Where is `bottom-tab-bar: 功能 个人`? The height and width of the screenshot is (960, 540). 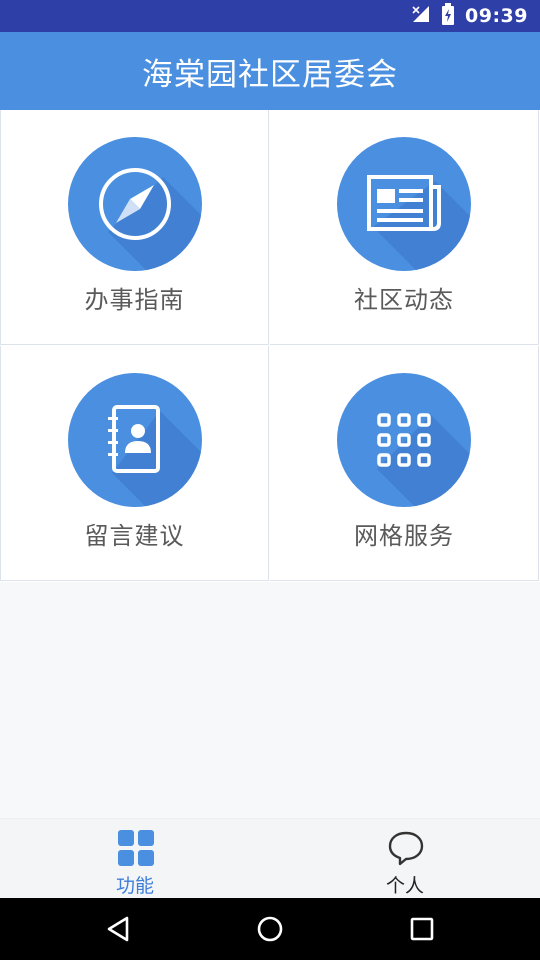 bottom-tab-bar: 功能 个人 is located at coordinates (270, 858).